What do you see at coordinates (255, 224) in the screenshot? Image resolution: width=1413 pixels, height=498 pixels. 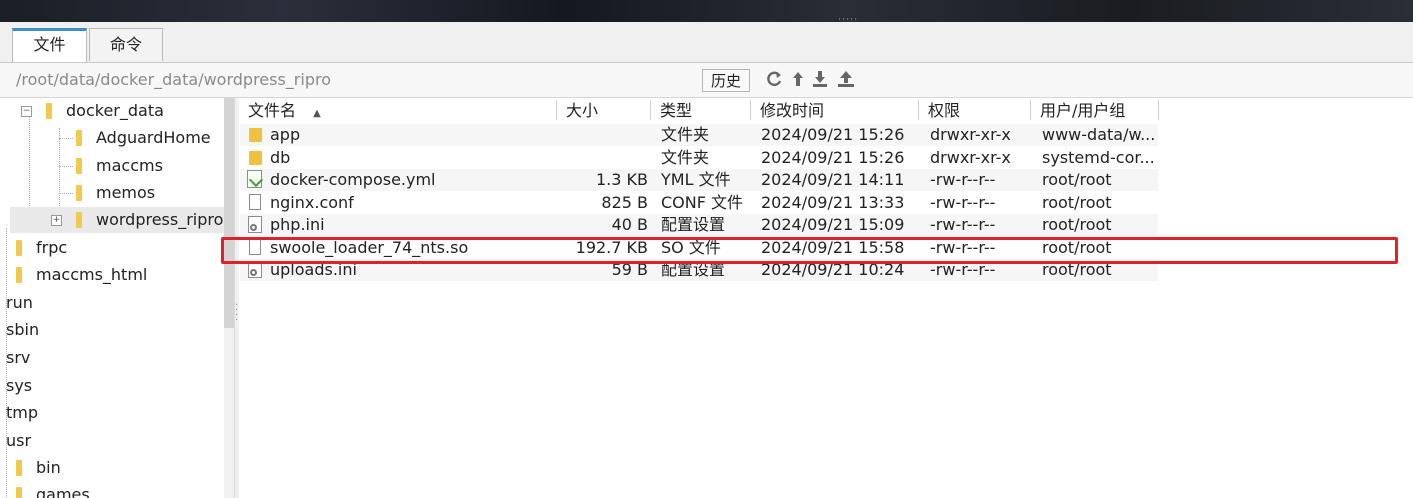 I see `config-file-icon` at bounding box center [255, 224].